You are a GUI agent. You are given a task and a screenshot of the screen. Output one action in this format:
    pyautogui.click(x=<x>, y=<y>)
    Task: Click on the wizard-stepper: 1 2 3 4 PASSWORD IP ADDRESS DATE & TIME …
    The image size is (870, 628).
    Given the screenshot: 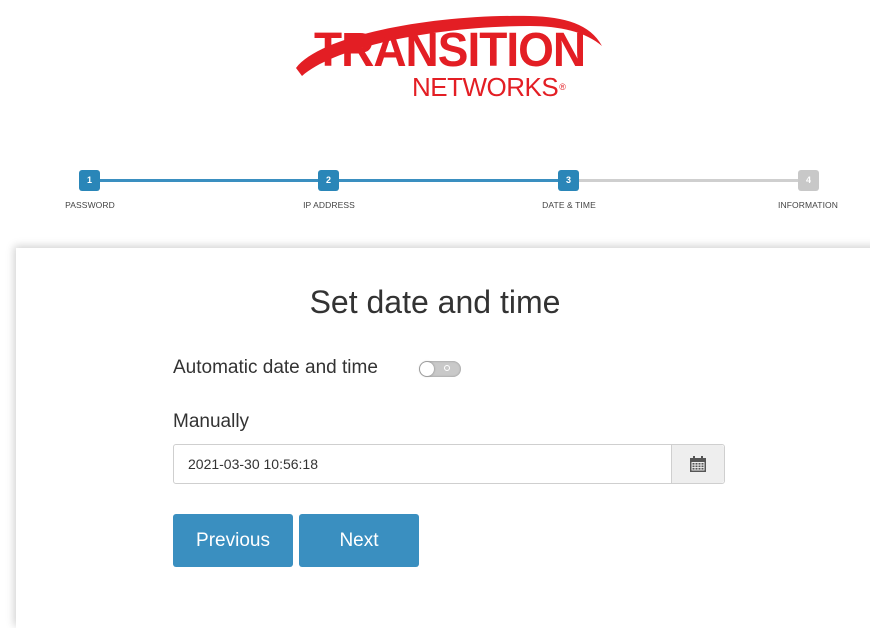 What is the action you would take?
    pyautogui.click(x=435, y=190)
    